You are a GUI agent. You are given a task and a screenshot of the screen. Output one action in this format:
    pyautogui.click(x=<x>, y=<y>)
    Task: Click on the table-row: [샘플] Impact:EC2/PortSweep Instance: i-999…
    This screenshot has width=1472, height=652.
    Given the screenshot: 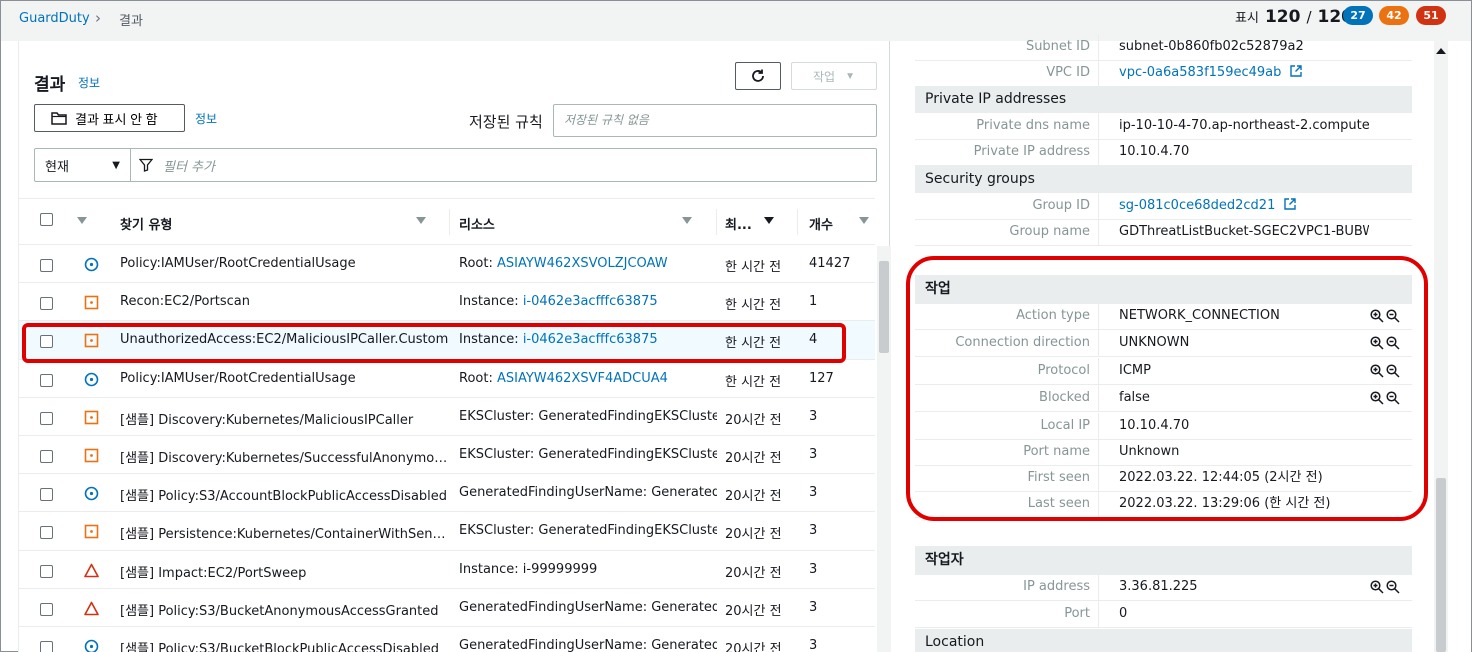 What is the action you would take?
    pyautogui.click(x=447, y=570)
    